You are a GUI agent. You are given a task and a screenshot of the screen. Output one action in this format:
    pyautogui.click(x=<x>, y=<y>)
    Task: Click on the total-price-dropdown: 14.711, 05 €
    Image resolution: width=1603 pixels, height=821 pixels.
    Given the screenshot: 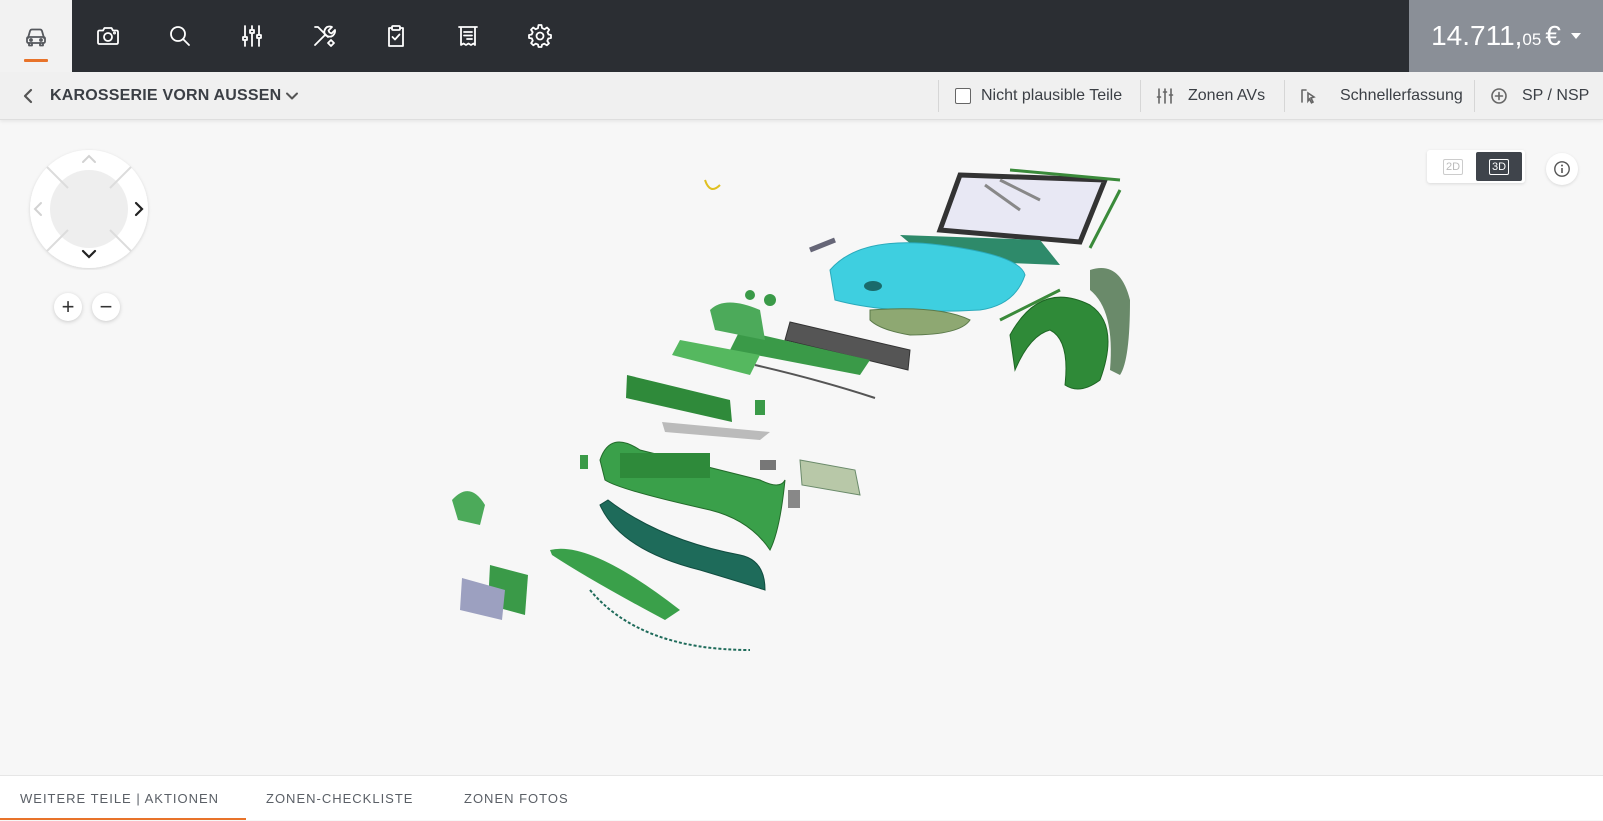 What is the action you would take?
    pyautogui.click(x=1506, y=36)
    